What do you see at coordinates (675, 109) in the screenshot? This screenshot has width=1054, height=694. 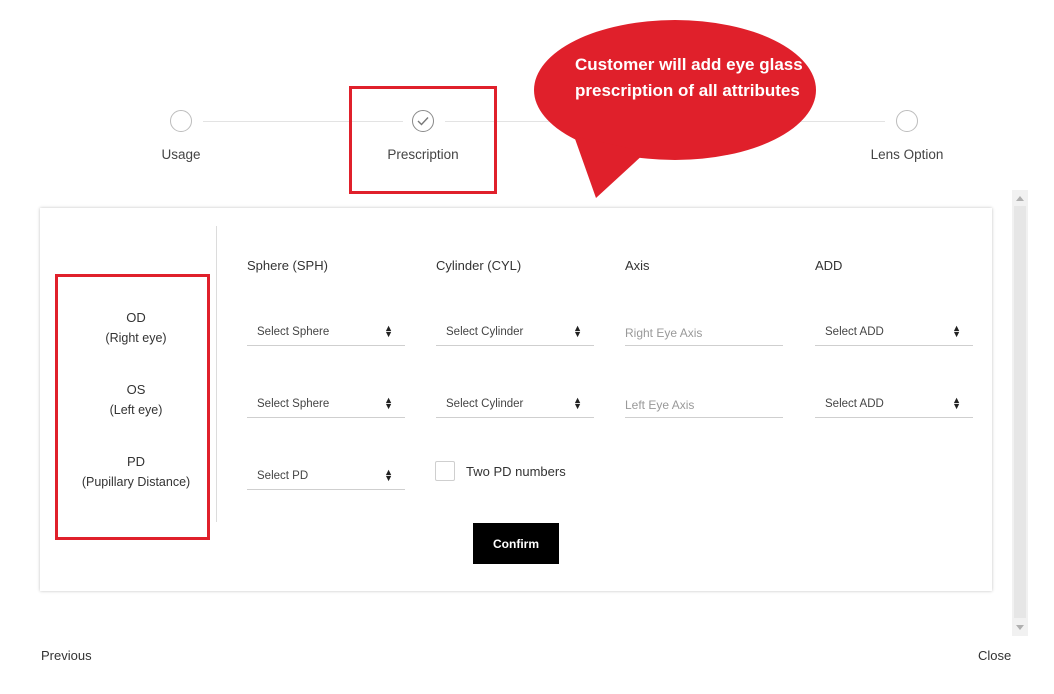 I see `callout-bubble` at bounding box center [675, 109].